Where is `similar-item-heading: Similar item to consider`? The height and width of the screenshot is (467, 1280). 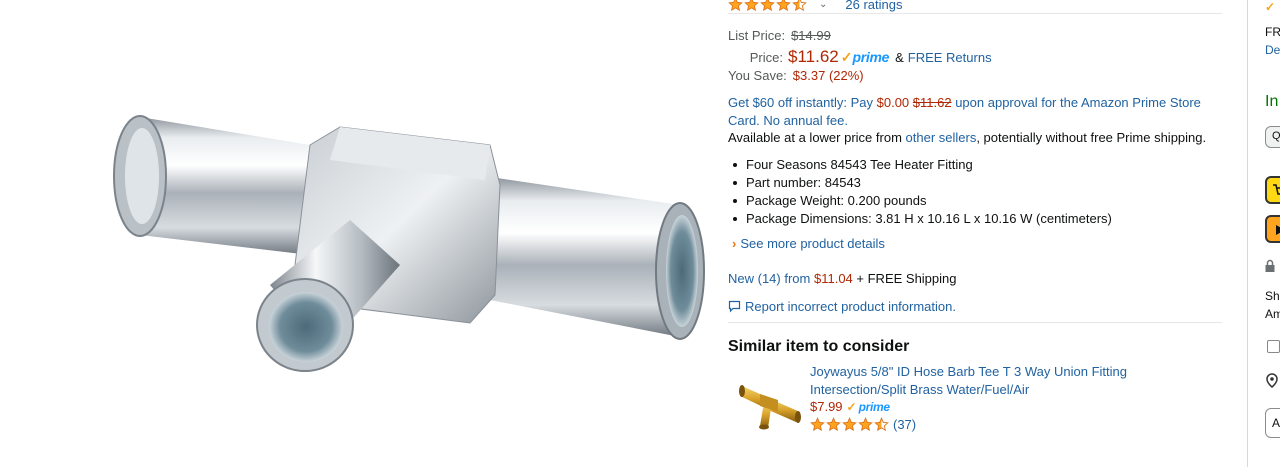
similar-item-heading: Similar item to consider is located at coordinates (819, 346).